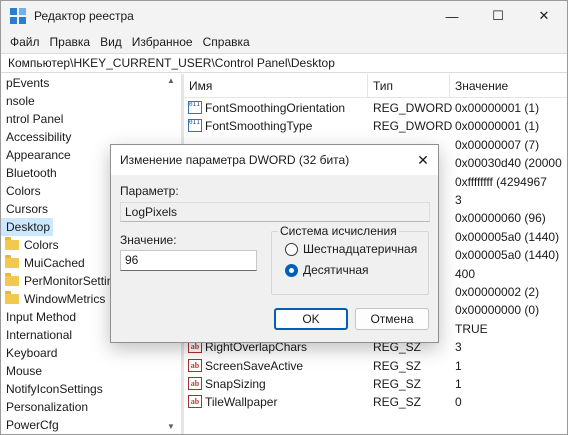 This screenshot has width=568, height=435. Describe the element at coordinates (171, 80) in the screenshot. I see `scroll-up-arrow-icon: ▲` at that location.